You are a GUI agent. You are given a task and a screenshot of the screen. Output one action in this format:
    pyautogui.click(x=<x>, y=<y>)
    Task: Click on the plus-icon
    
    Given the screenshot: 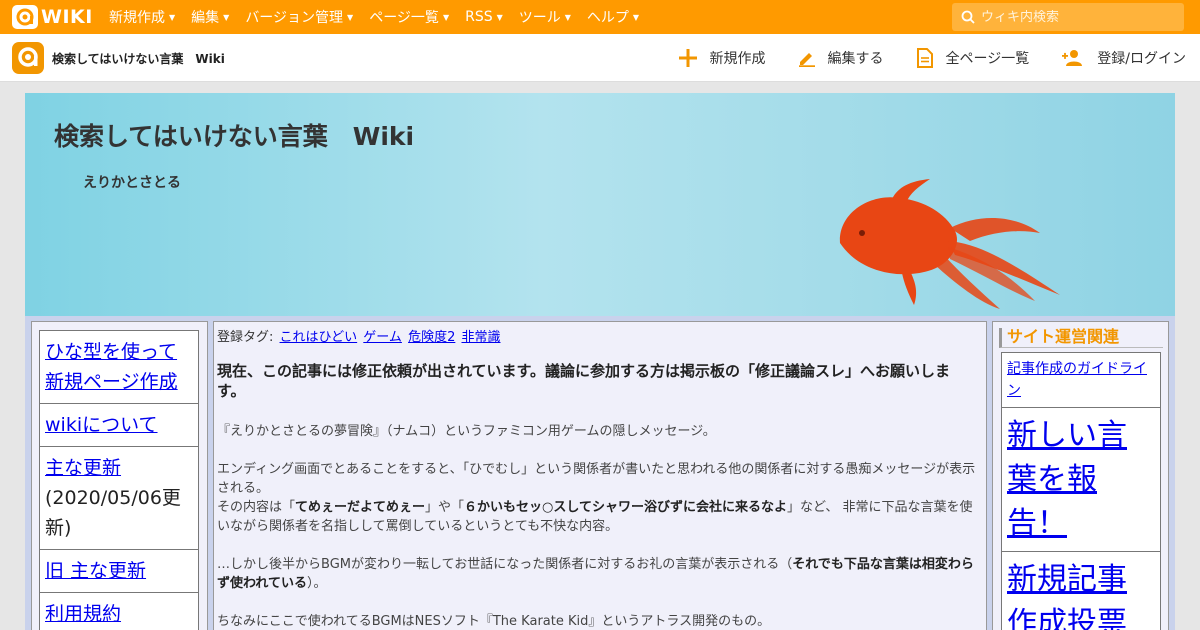 What is the action you would take?
    pyautogui.click(x=687, y=58)
    